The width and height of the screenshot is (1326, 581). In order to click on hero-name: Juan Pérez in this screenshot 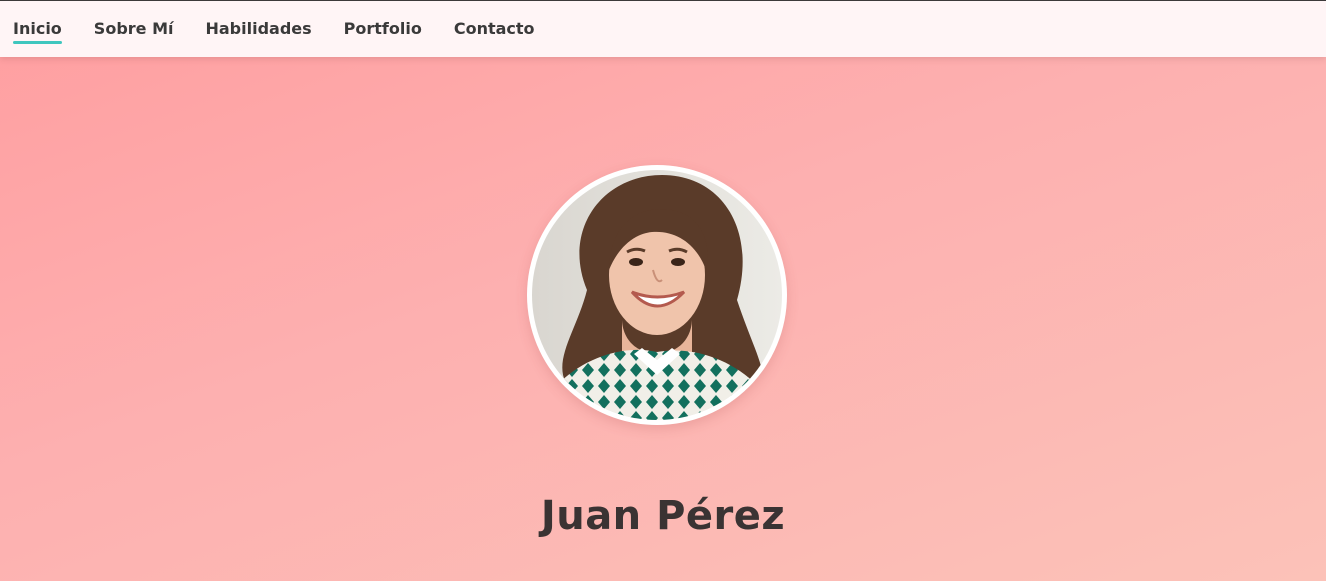, I will do `click(663, 516)`.